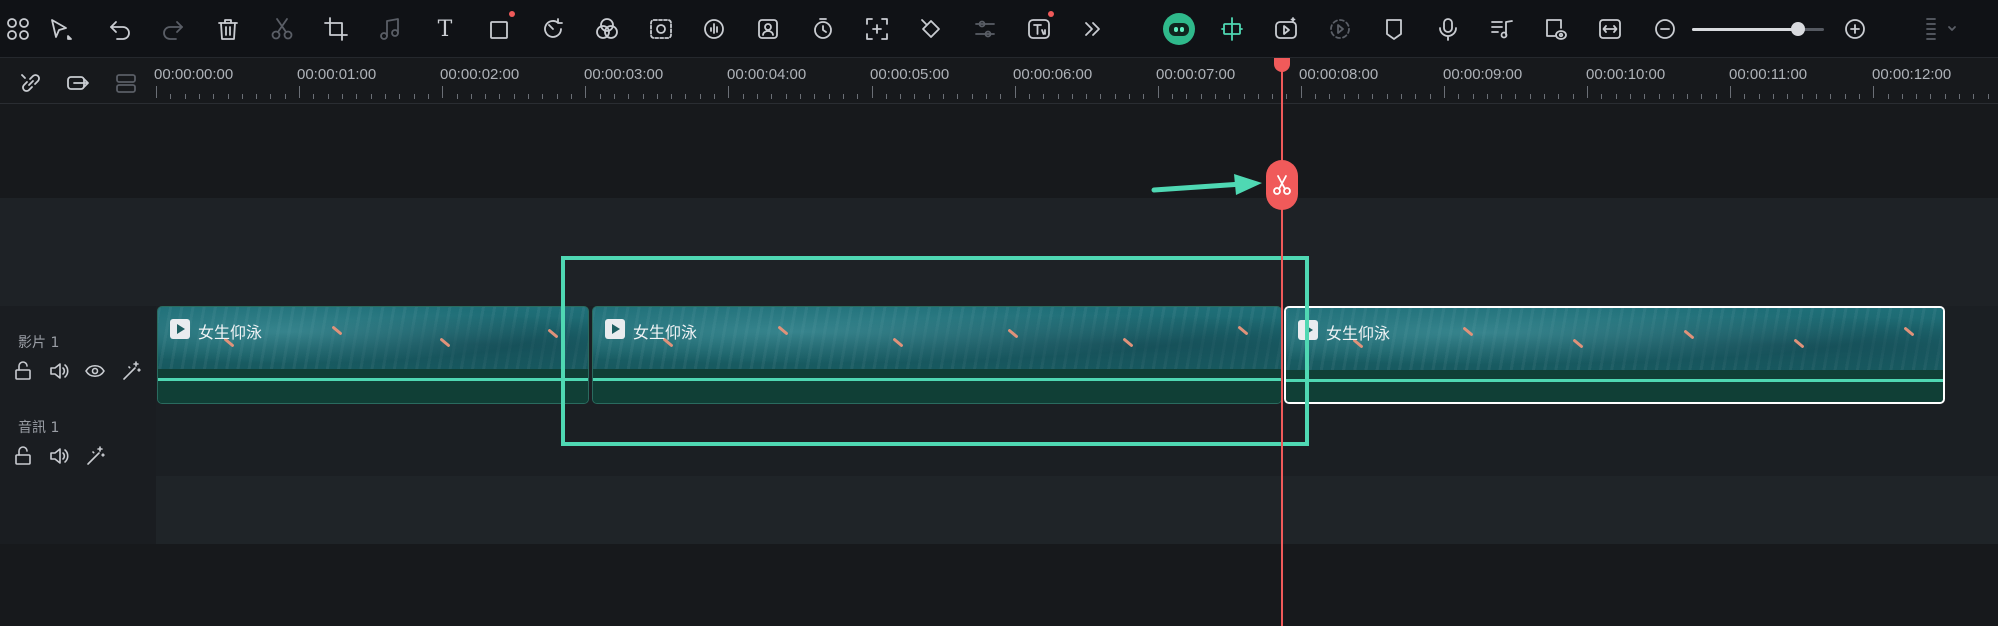  What do you see at coordinates (282, 29) in the screenshot?
I see `split-icon` at bounding box center [282, 29].